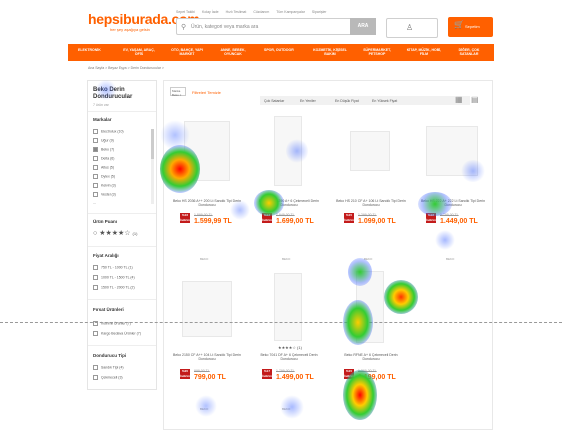 This screenshot has height=435, width=562. Describe the element at coordinates (319, 12) in the screenshot. I see `top-link: Siparişler` at that location.